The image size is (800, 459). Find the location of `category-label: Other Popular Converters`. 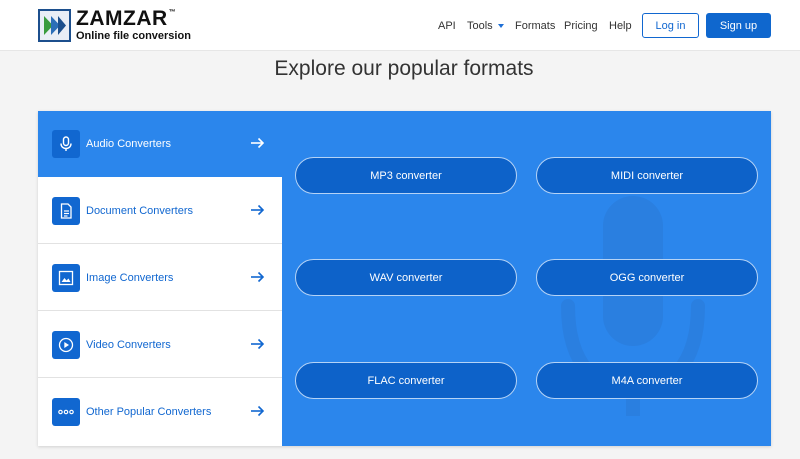

category-label: Other Popular Converters is located at coordinates (149, 412).